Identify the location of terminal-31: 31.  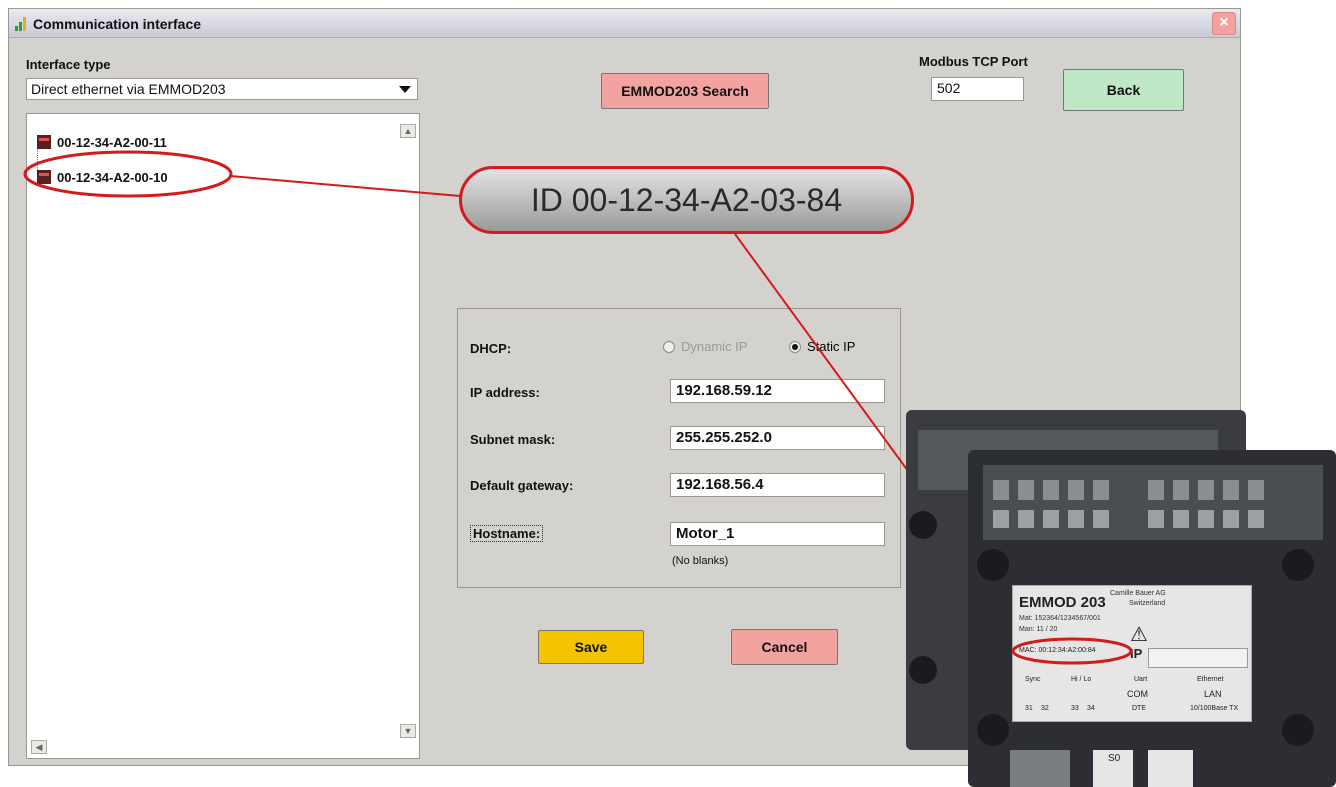
(1029, 708).